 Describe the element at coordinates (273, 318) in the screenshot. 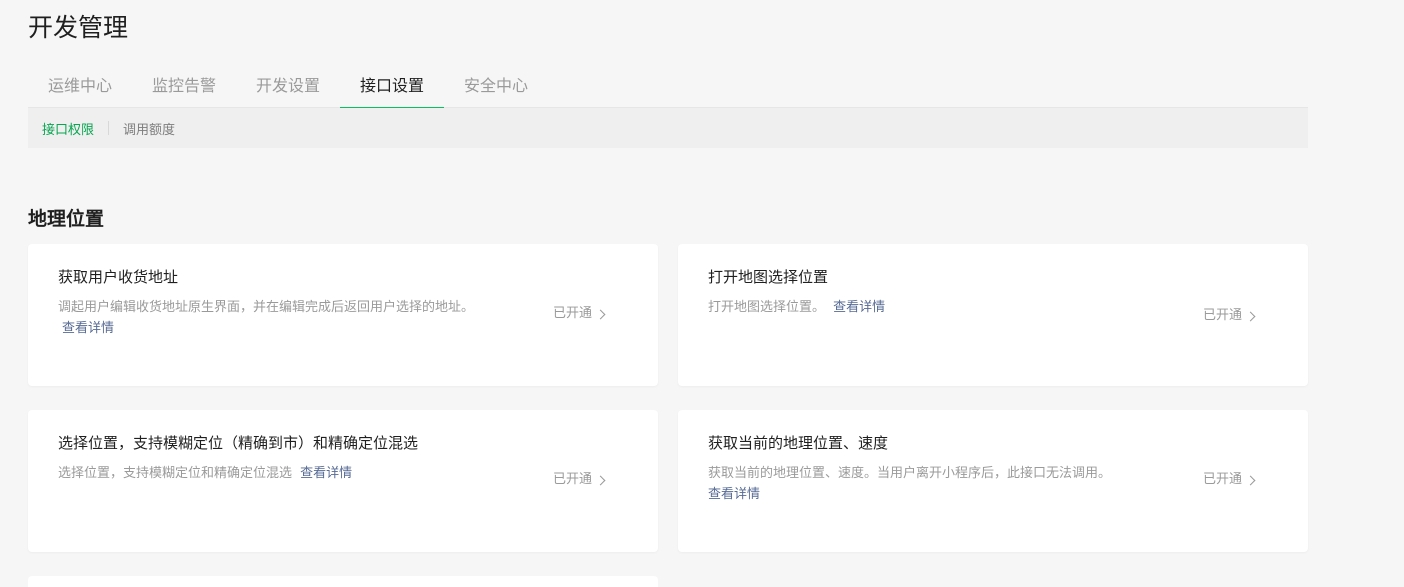

I see `card-description: 调起用户编辑收货地址原生界面，并在编辑完成后返回用户选择的地址。 查看详情` at that location.